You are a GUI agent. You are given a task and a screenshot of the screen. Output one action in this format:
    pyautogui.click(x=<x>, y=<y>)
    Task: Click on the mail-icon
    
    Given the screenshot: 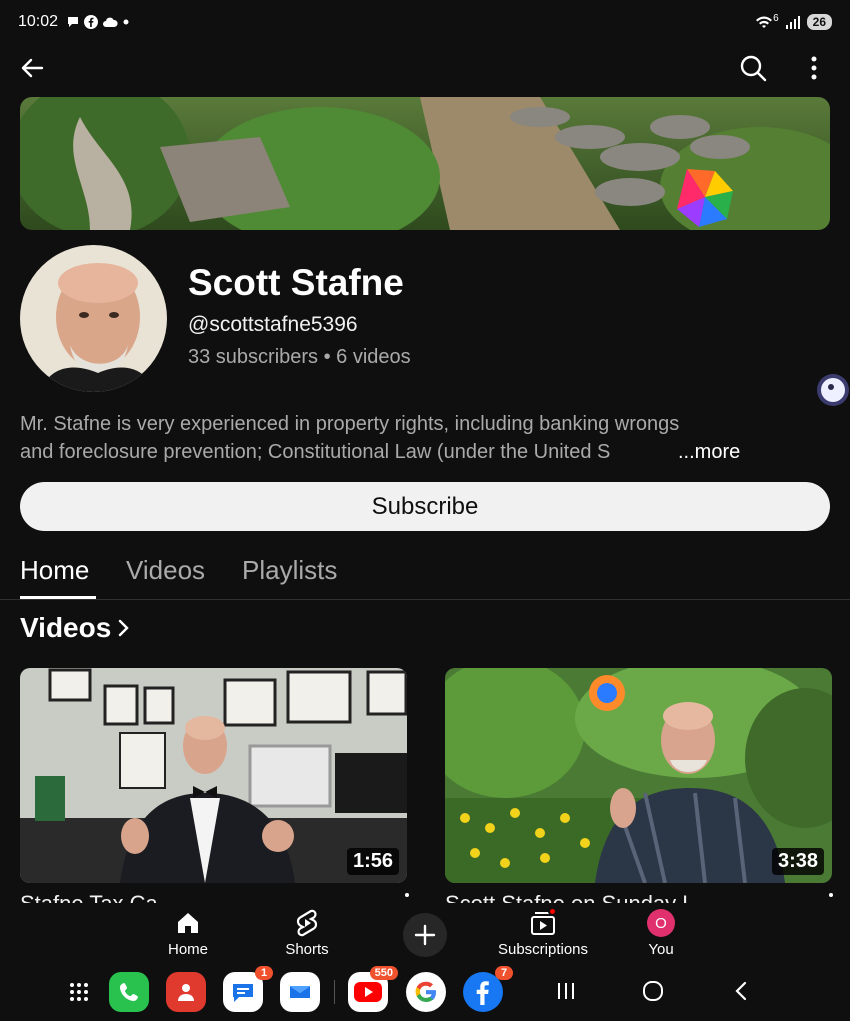 What is the action you would take?
    pyautogui.click(x=300, y=992)
    